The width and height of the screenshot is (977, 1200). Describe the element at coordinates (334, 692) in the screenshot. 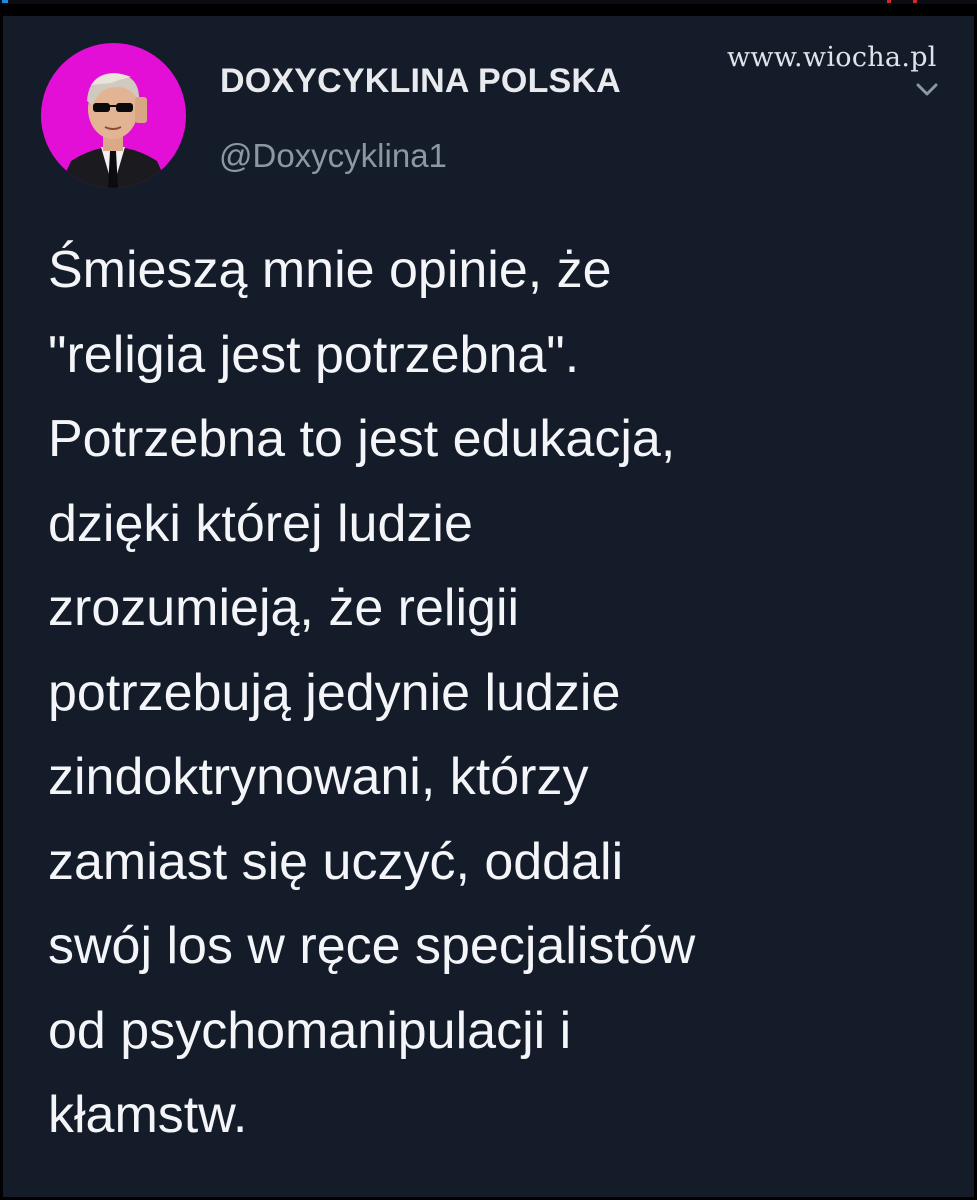

I see `tweet-text-line: potrzebują jedynie ludzie` at that location.